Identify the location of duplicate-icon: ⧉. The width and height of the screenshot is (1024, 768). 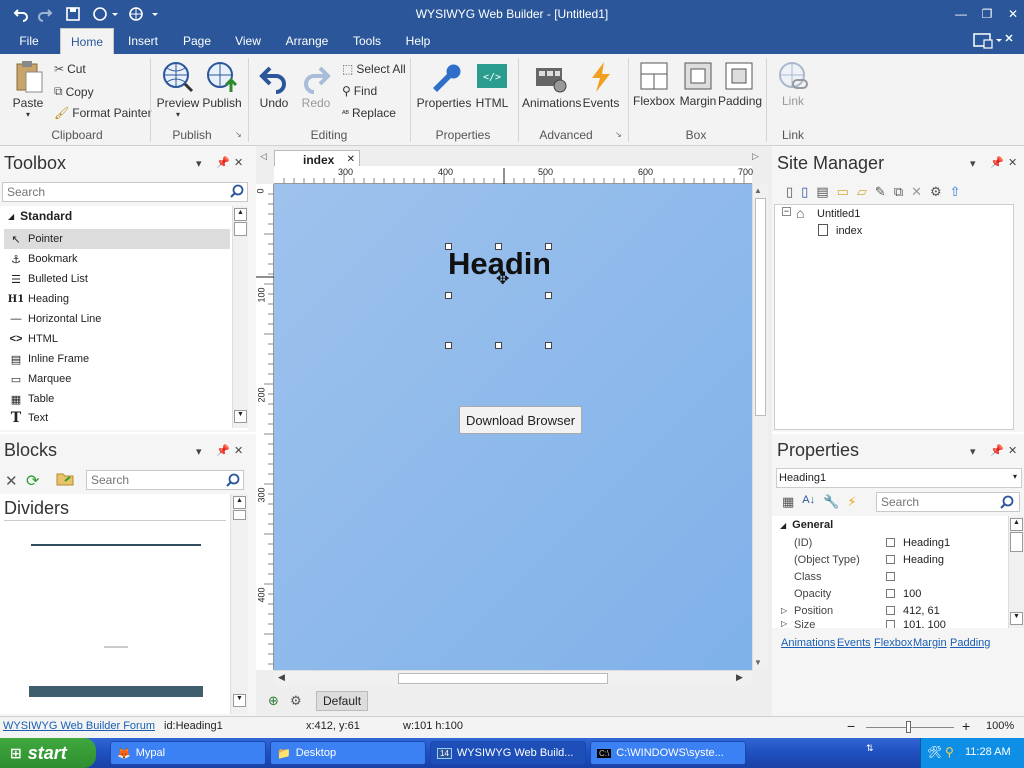
(898, 192).